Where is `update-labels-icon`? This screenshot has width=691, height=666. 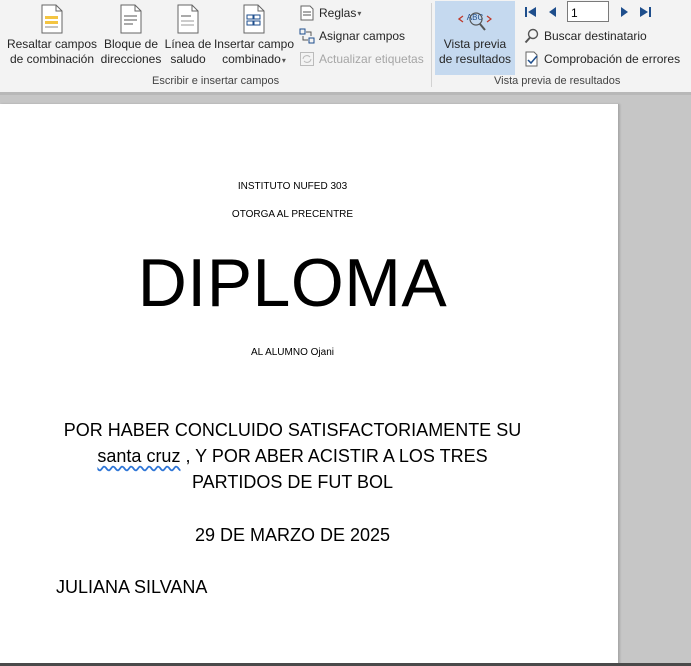 update-labels-icon is located at coordinates (307, 59).